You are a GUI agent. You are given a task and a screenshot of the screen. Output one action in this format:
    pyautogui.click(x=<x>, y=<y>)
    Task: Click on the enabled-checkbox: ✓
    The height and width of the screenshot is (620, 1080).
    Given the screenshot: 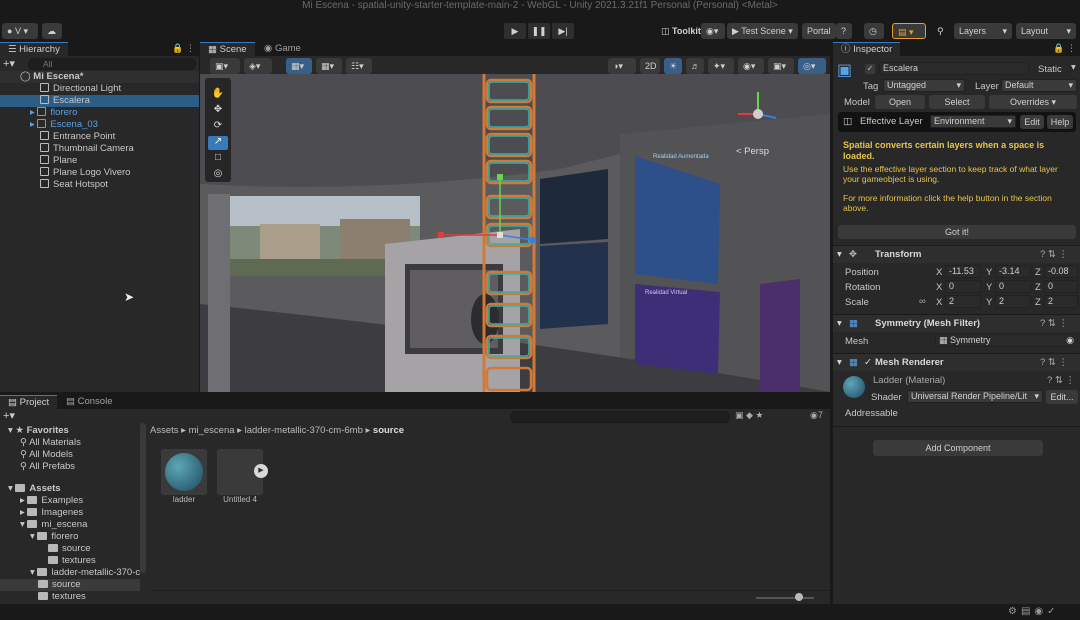 What is the action you would take?
    pyautogui.click(x=868, y=362)
    